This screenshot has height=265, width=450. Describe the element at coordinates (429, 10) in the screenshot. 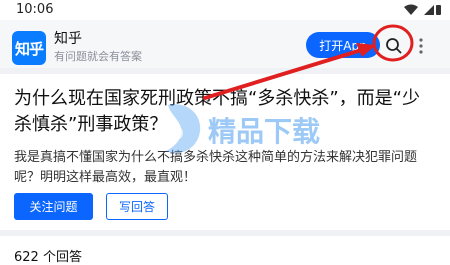

I see `signal-icon` at that location.